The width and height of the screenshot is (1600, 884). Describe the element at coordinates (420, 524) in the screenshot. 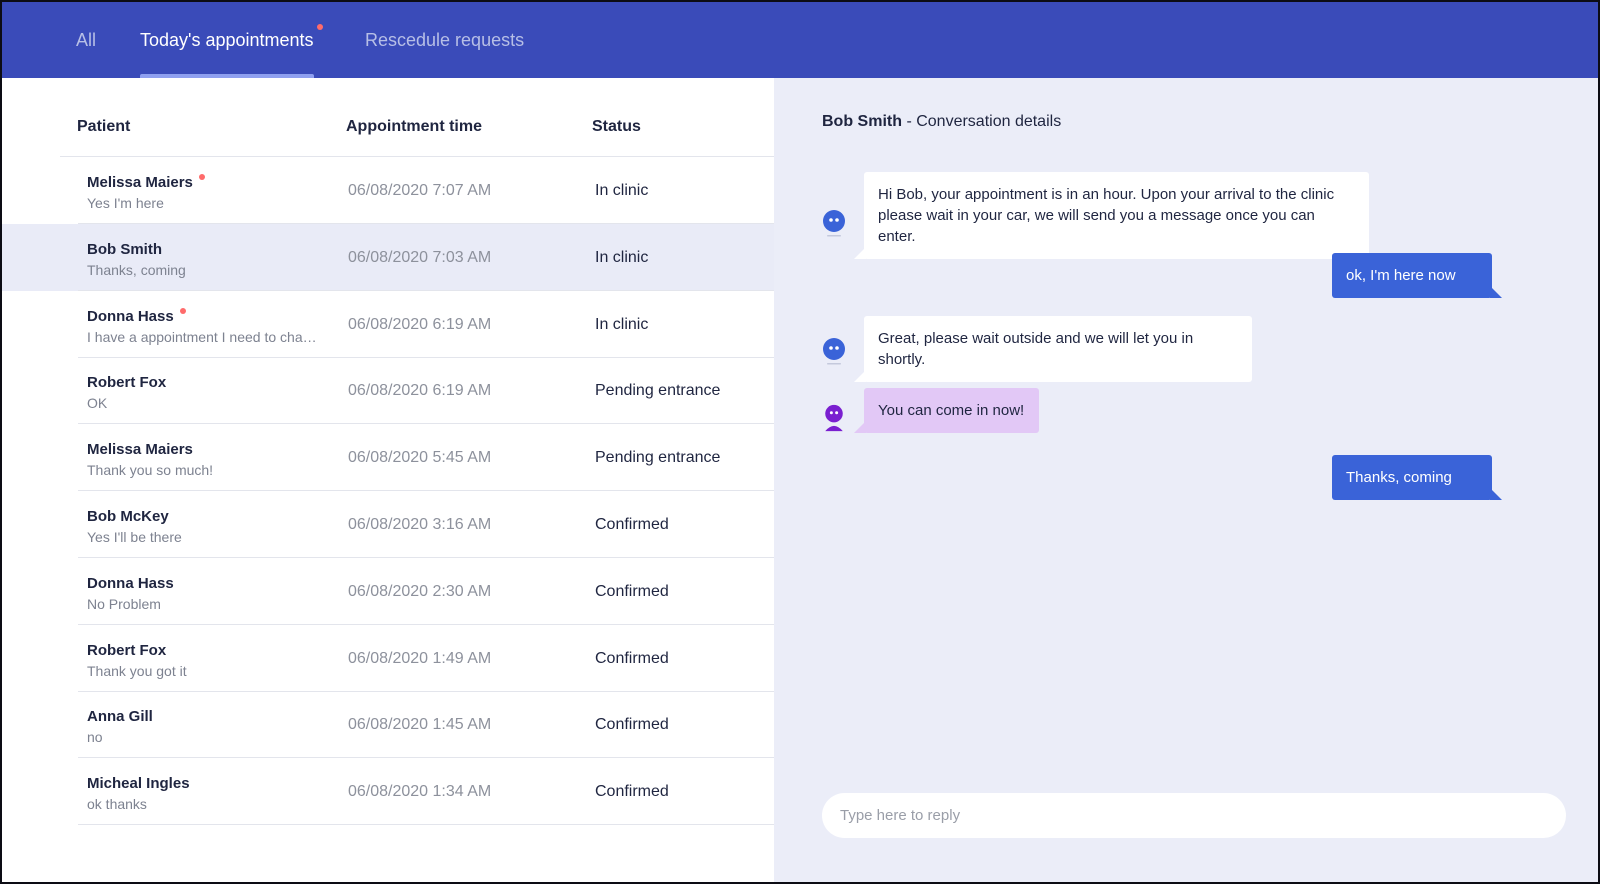

I see `appointment-time: 06/08/2020 3:16 AM` at that location.